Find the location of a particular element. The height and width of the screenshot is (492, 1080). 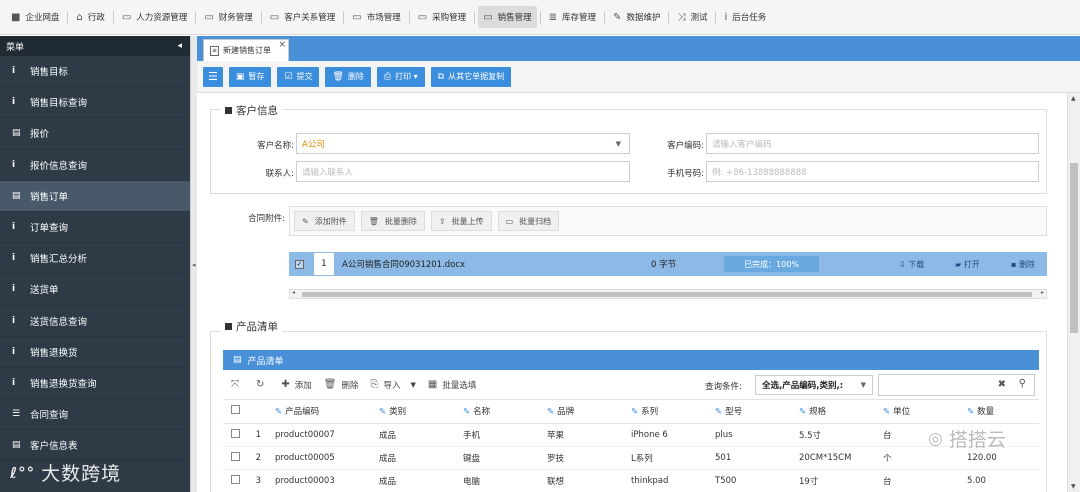

nav-item-netdisk: ■ 企业网盘 is located at coordinates (35, 17).